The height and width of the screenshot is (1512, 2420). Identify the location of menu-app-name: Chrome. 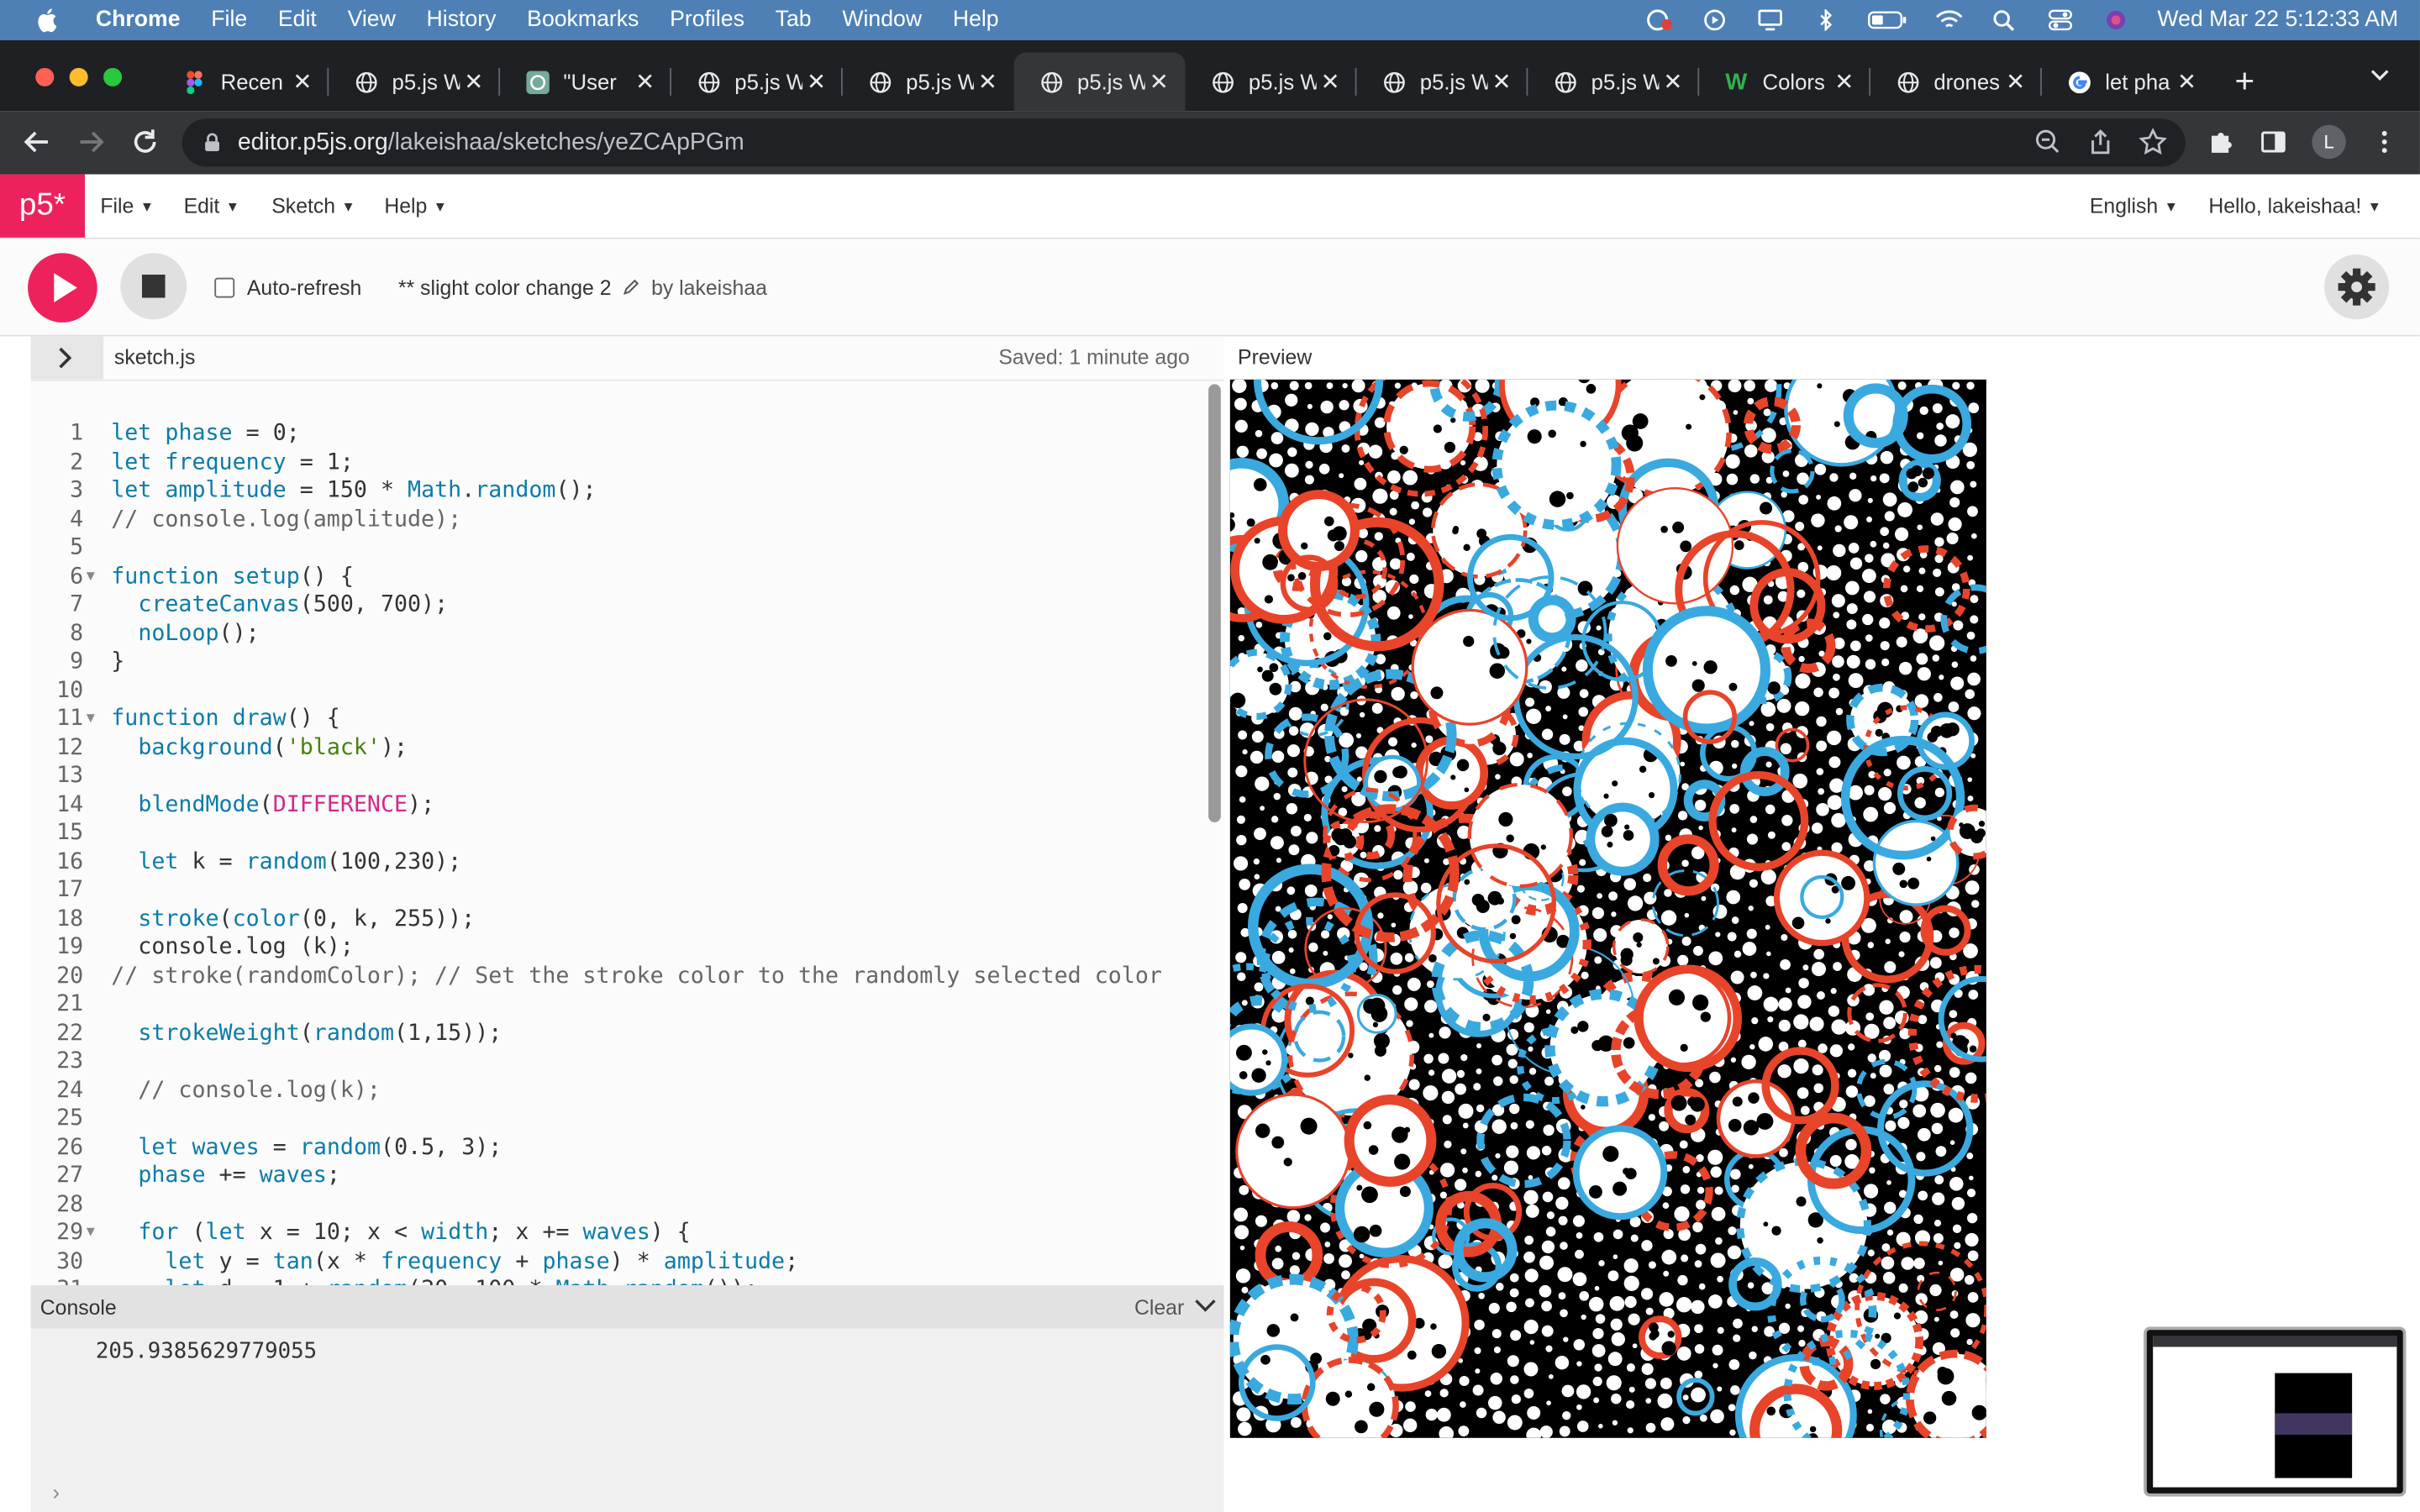
(138, 20).